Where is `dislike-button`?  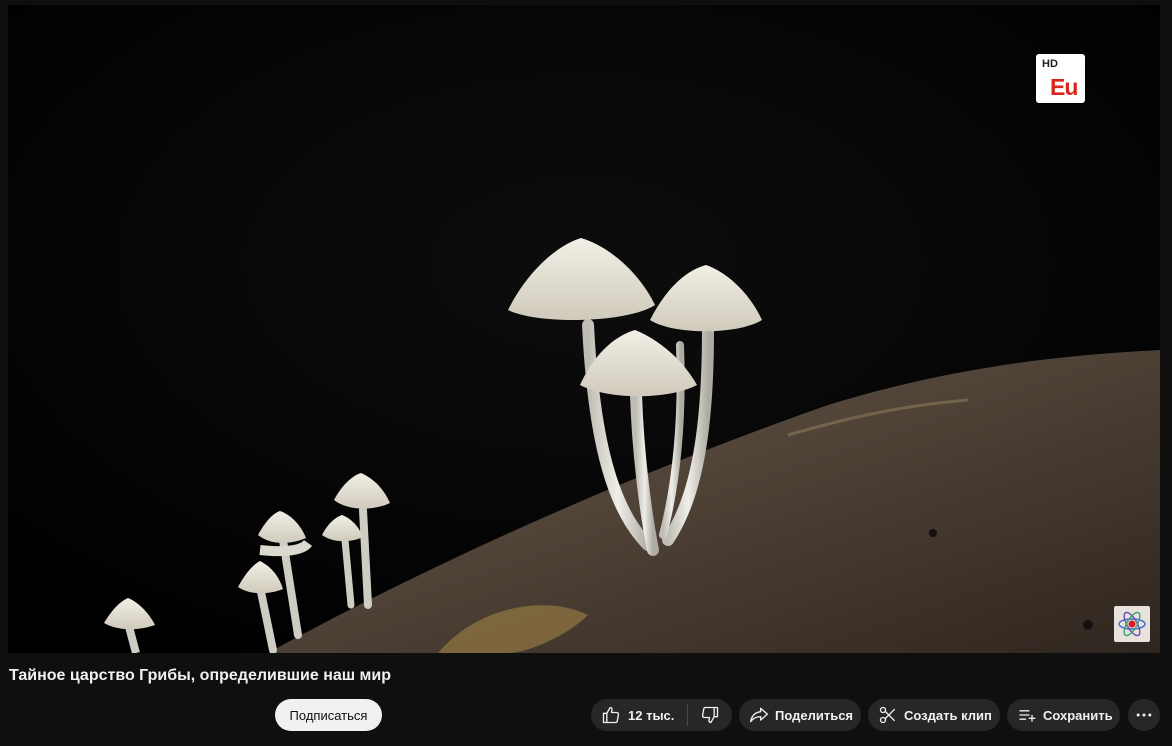
dislike-button is located at coordinates (704, 715).